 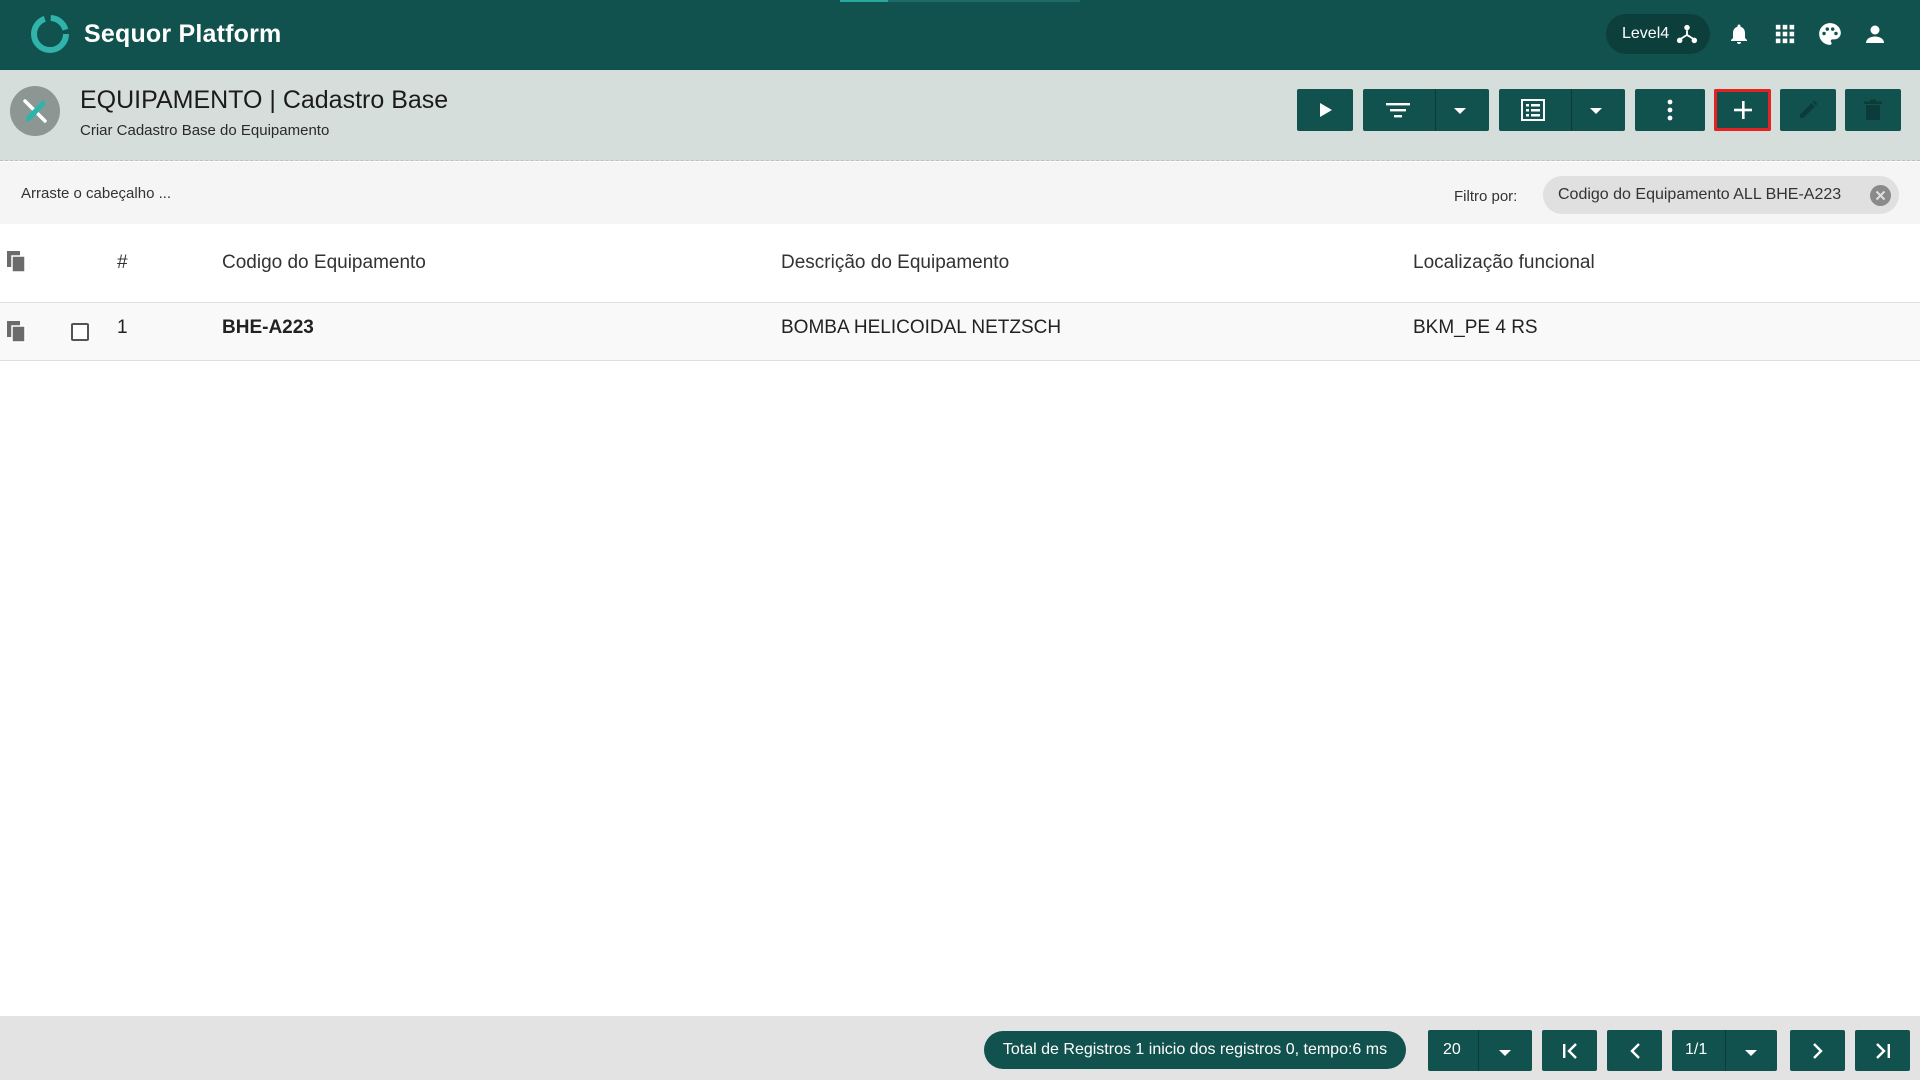 I want to click on column-header-code: Codigo do Equipamento, so click(x=324, y=263).